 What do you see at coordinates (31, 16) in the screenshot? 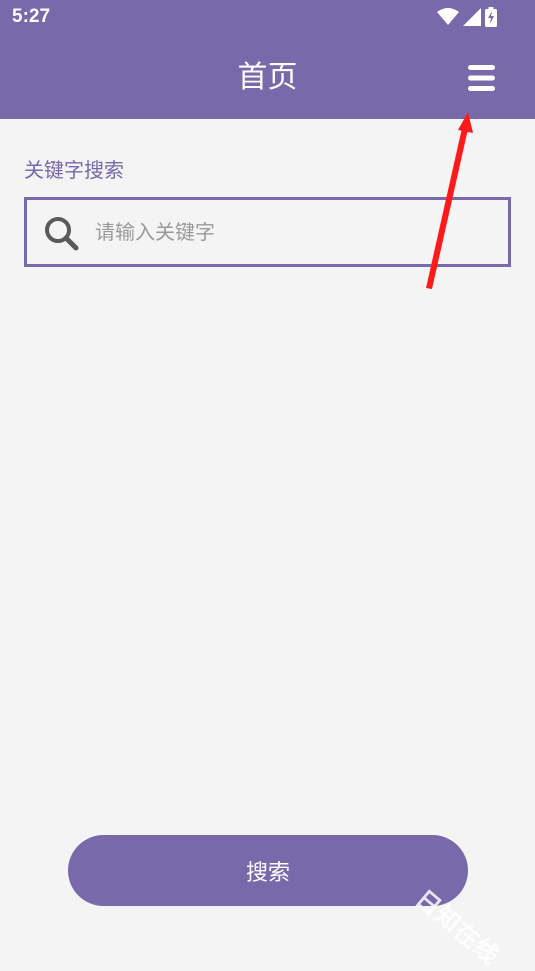
I see `status-time: 5:27` at bounding box center [31, 16].